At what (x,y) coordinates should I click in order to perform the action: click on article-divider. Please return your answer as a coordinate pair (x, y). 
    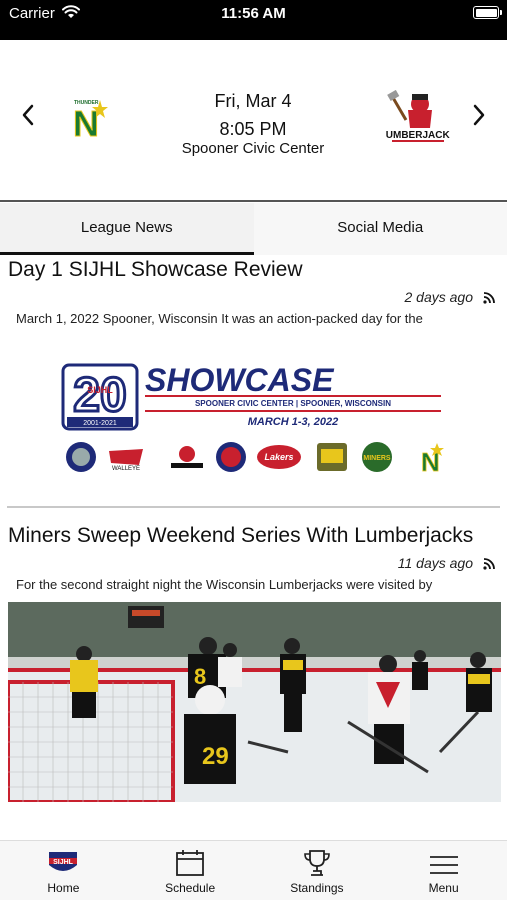
    Looking at the image, I should click on (253, 507).